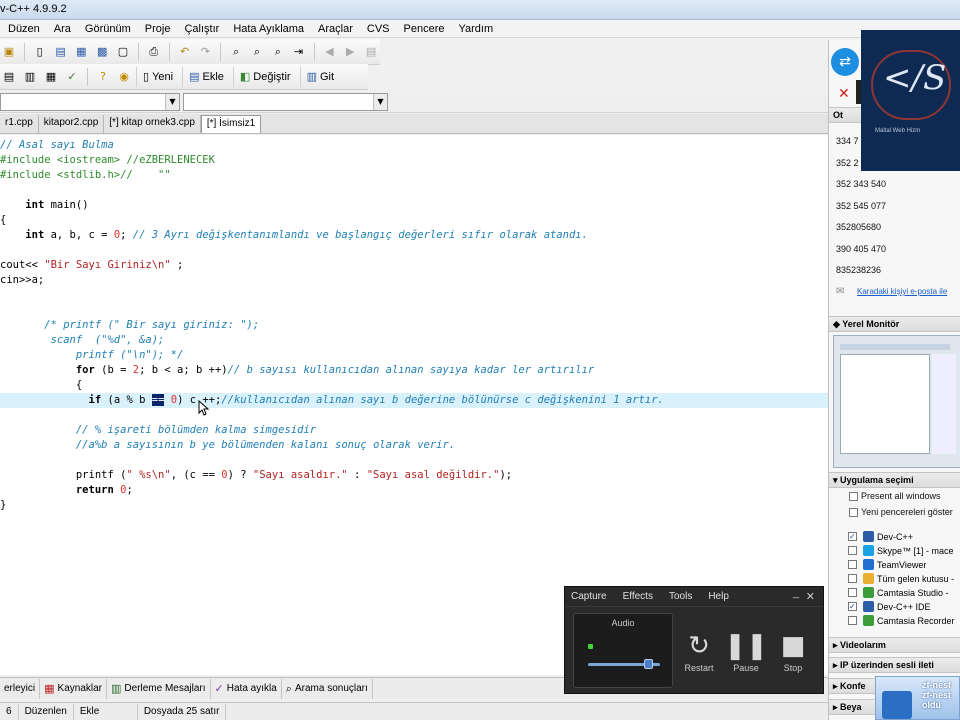 This screenshot has width=960, height=720. What do you see at coordinates (896, 401) in the screenshot?
I see `monitor-preview` at bounding box center [896, 401].